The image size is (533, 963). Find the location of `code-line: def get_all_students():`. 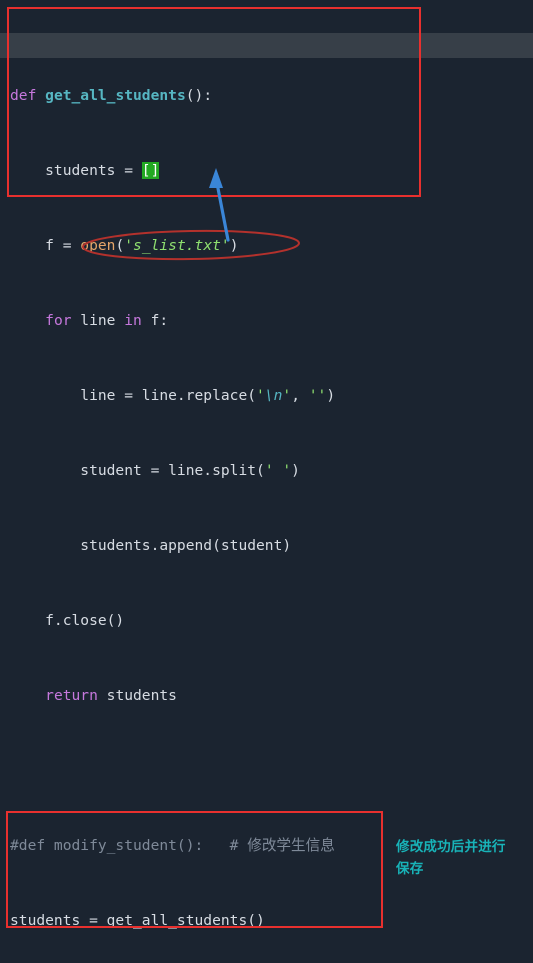

code-line: def get_all_students(): is located at coordinates (266, 95).